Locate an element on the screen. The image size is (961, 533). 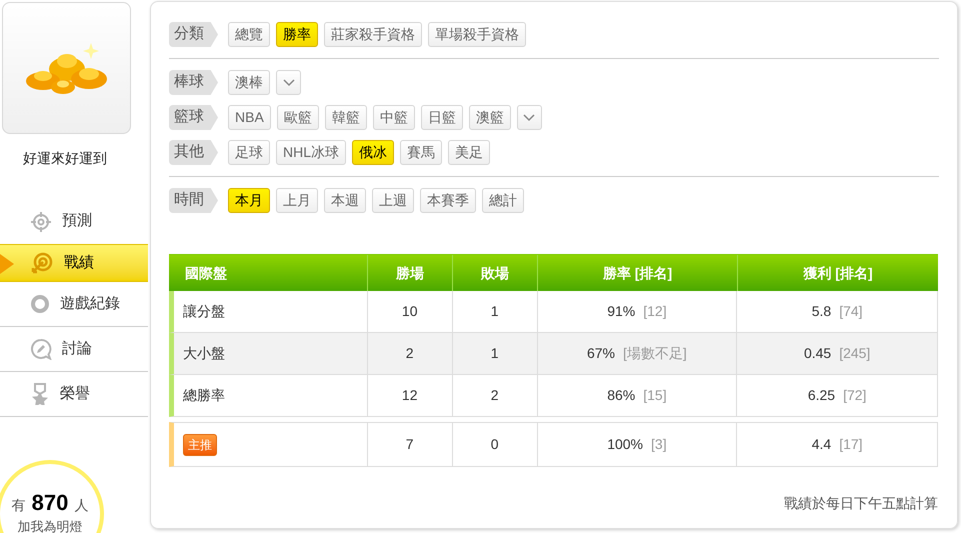
chat-pencil-icon is located at coordinates (41, 349).